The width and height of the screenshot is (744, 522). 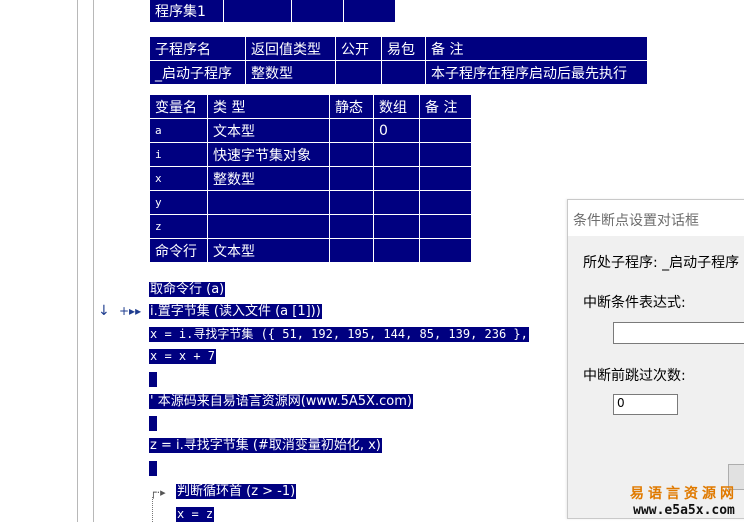 What do you see at coordinates (396, 130) in the screenshot?
I see `var-array-cell: 0` at bounding box center [396, 130].